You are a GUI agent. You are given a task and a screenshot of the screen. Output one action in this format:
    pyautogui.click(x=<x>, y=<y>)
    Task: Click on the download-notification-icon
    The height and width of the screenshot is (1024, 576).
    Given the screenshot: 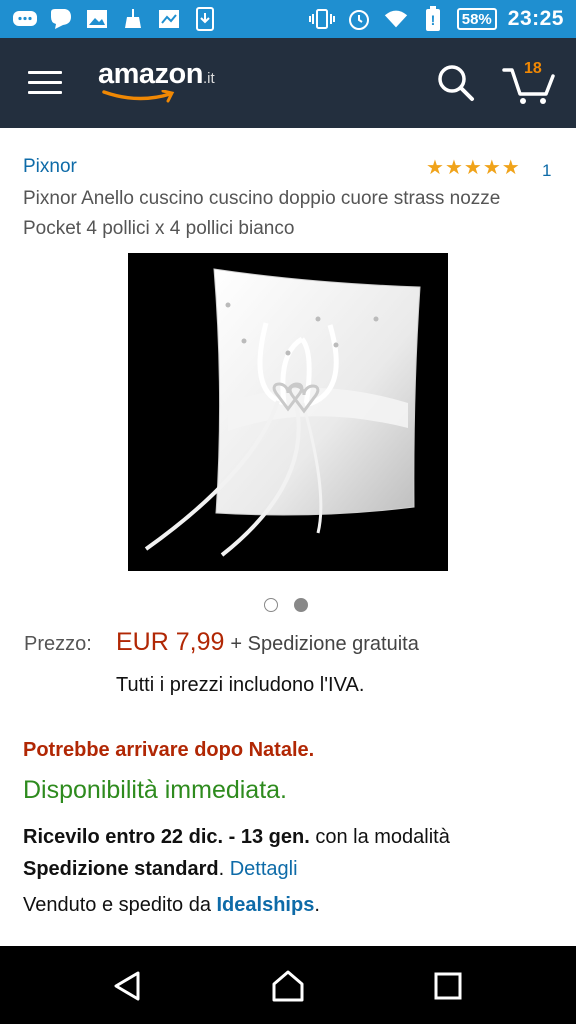 What is the action you would take?
    pyautogui.click(x=205, y=19)
    